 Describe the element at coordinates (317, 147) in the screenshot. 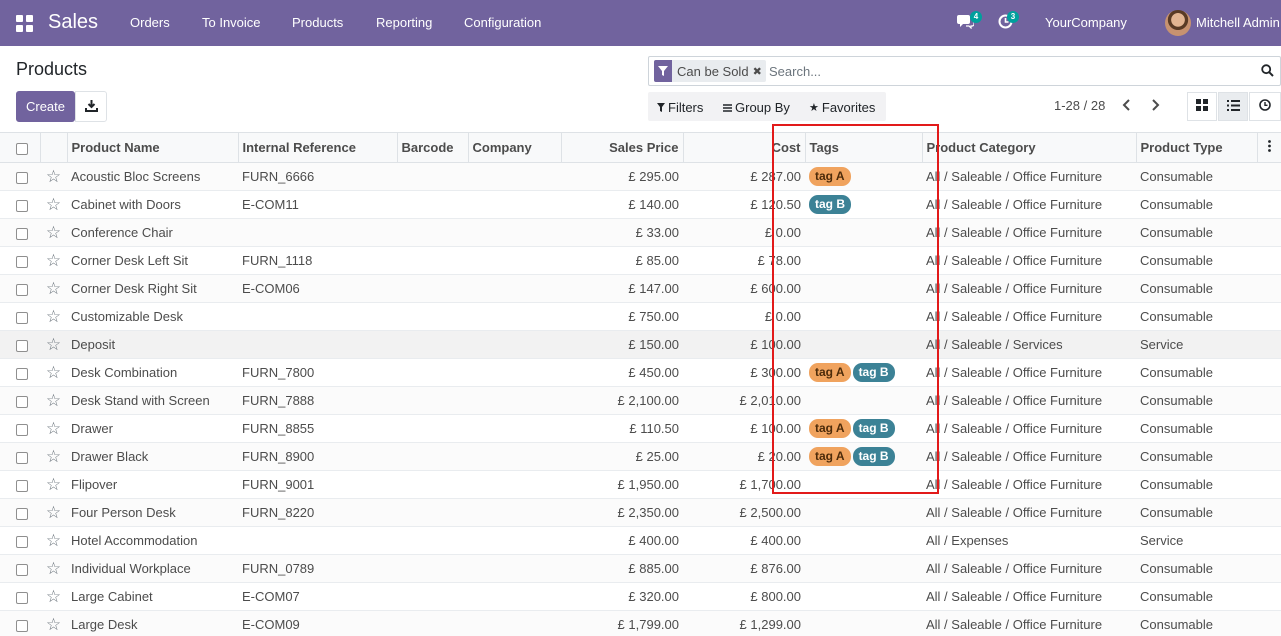

I see `column-internal-reference: Internal Reference` at that location.